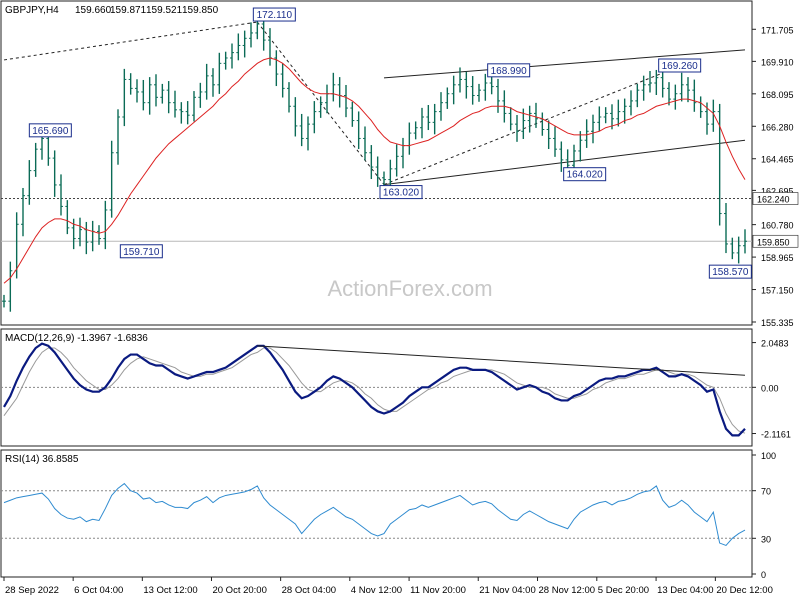  Describe the element at coordinates (777, 160) in the screenshot. I see `price-axis-label: 164.465` at that location.